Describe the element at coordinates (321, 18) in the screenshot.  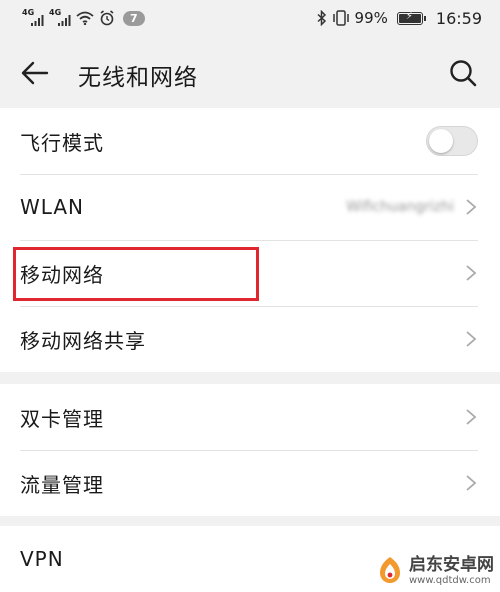
I see `bluetooth-icon` at that location.